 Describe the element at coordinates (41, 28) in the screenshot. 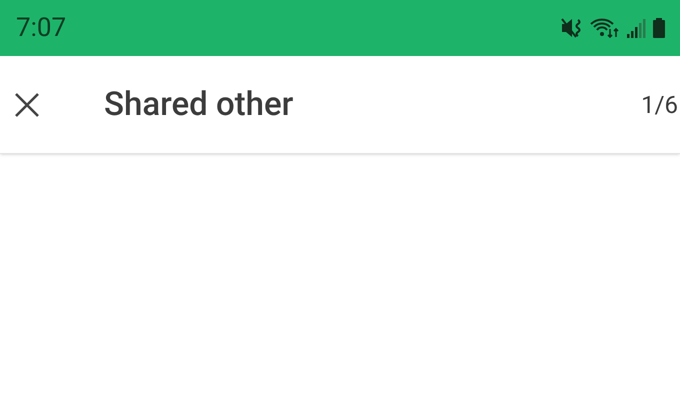

I see `clock-time: 7:07` at that location.